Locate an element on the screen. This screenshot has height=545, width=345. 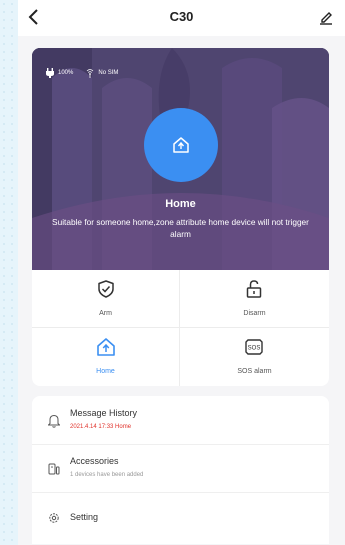
home-label: Home is located at coordinates (105, 371).